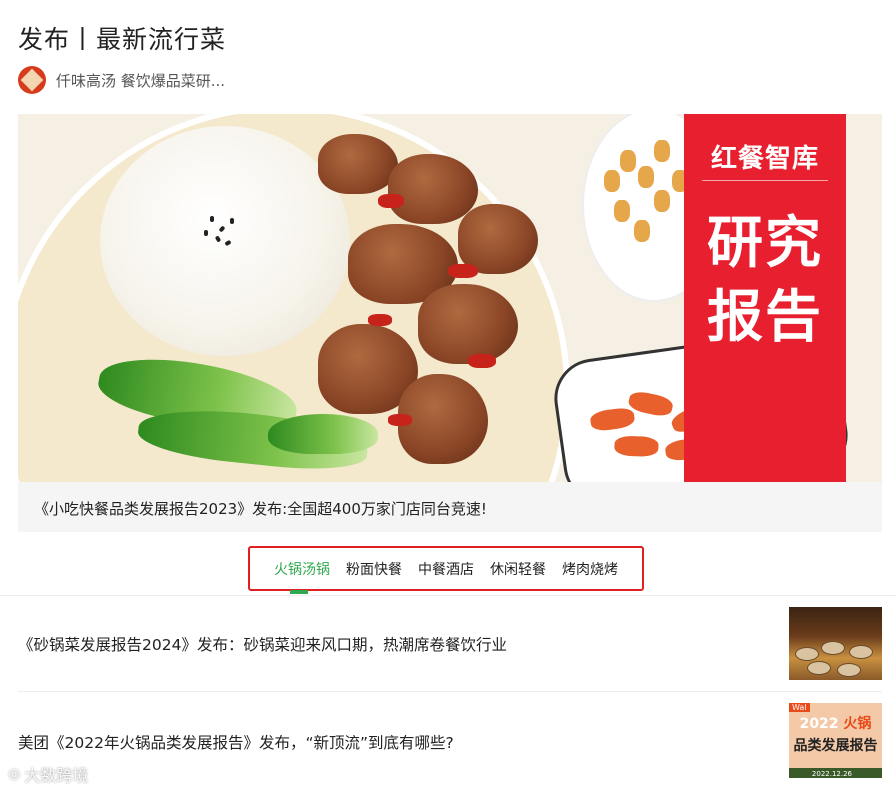  What do you see at coordinates (302, 569) in the screenshot?
I see `tab-hotpot: 火锅汤锅` at bounding box center [302, 569].